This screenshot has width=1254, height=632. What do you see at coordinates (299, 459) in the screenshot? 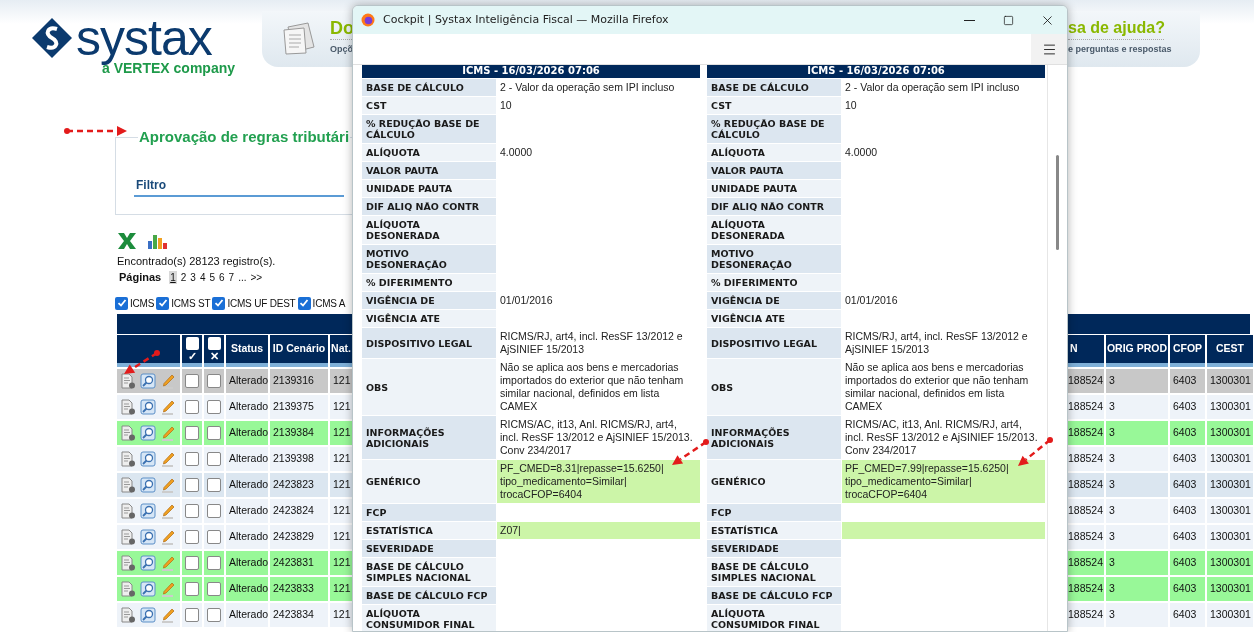
I see `table-cell: 2139398` at bounding box center [299, 459].